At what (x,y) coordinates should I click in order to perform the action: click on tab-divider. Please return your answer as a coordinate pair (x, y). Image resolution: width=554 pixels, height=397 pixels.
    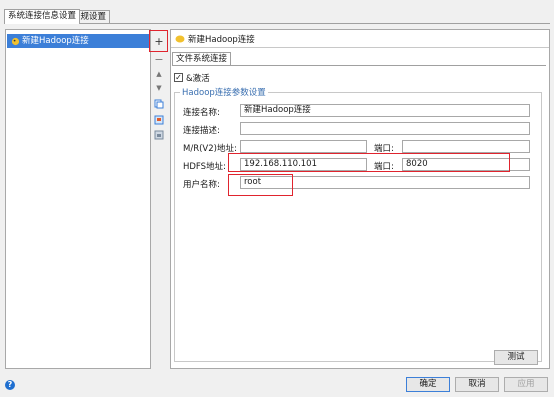
    Looking at the image, I should click on (277, 23).